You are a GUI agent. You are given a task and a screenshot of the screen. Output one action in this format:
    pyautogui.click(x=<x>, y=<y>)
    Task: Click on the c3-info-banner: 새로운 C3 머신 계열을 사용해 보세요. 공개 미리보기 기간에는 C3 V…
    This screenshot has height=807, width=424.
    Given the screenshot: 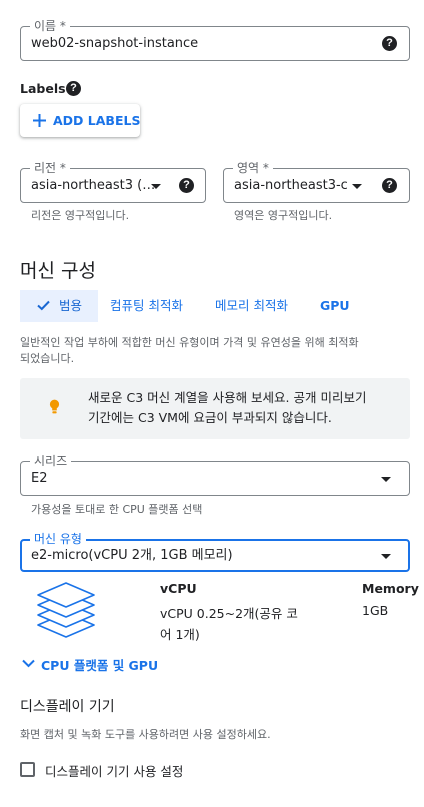 What is the action you would take?
    pyautogui.click(x=215, y=408)
    